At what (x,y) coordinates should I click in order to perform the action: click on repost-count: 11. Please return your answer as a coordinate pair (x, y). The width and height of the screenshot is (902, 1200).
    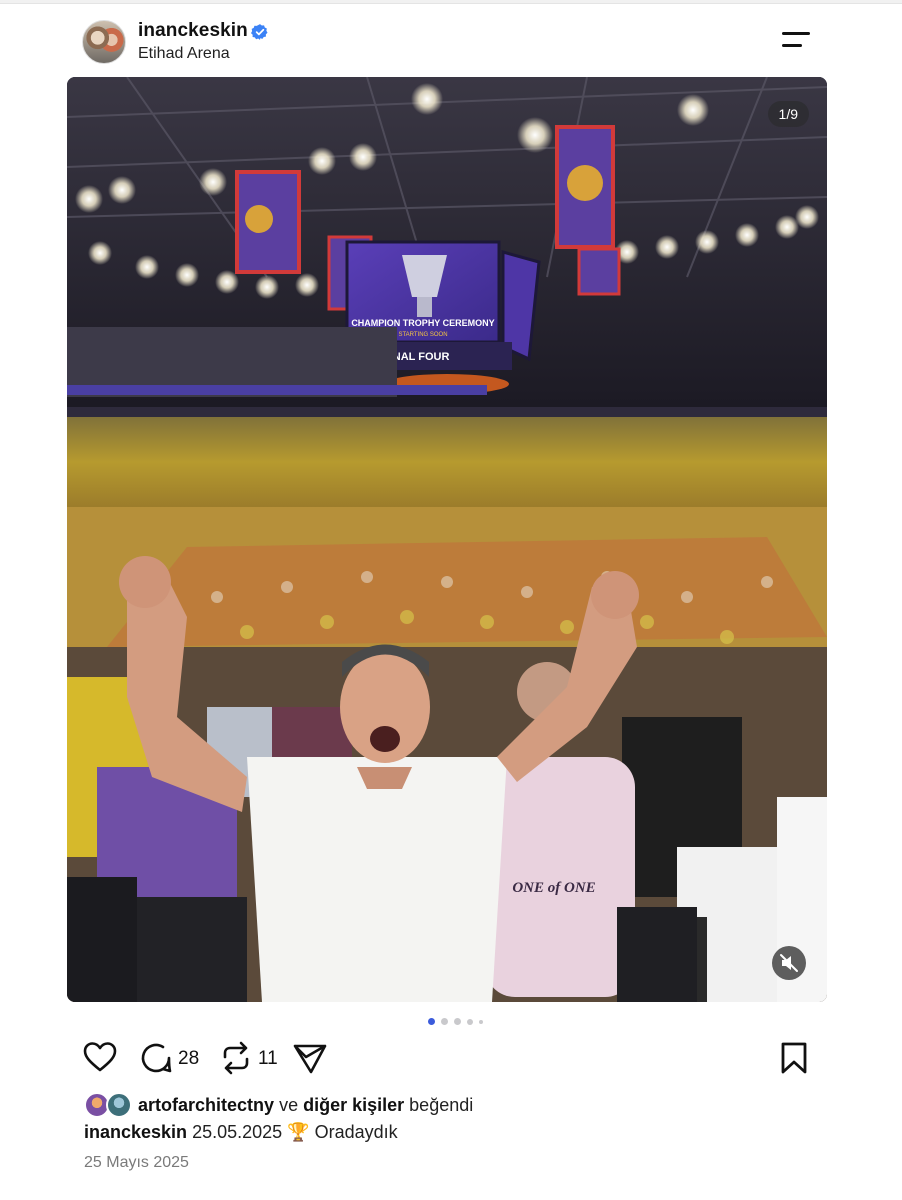
    Looking at the image, I should click on (268, 1058).